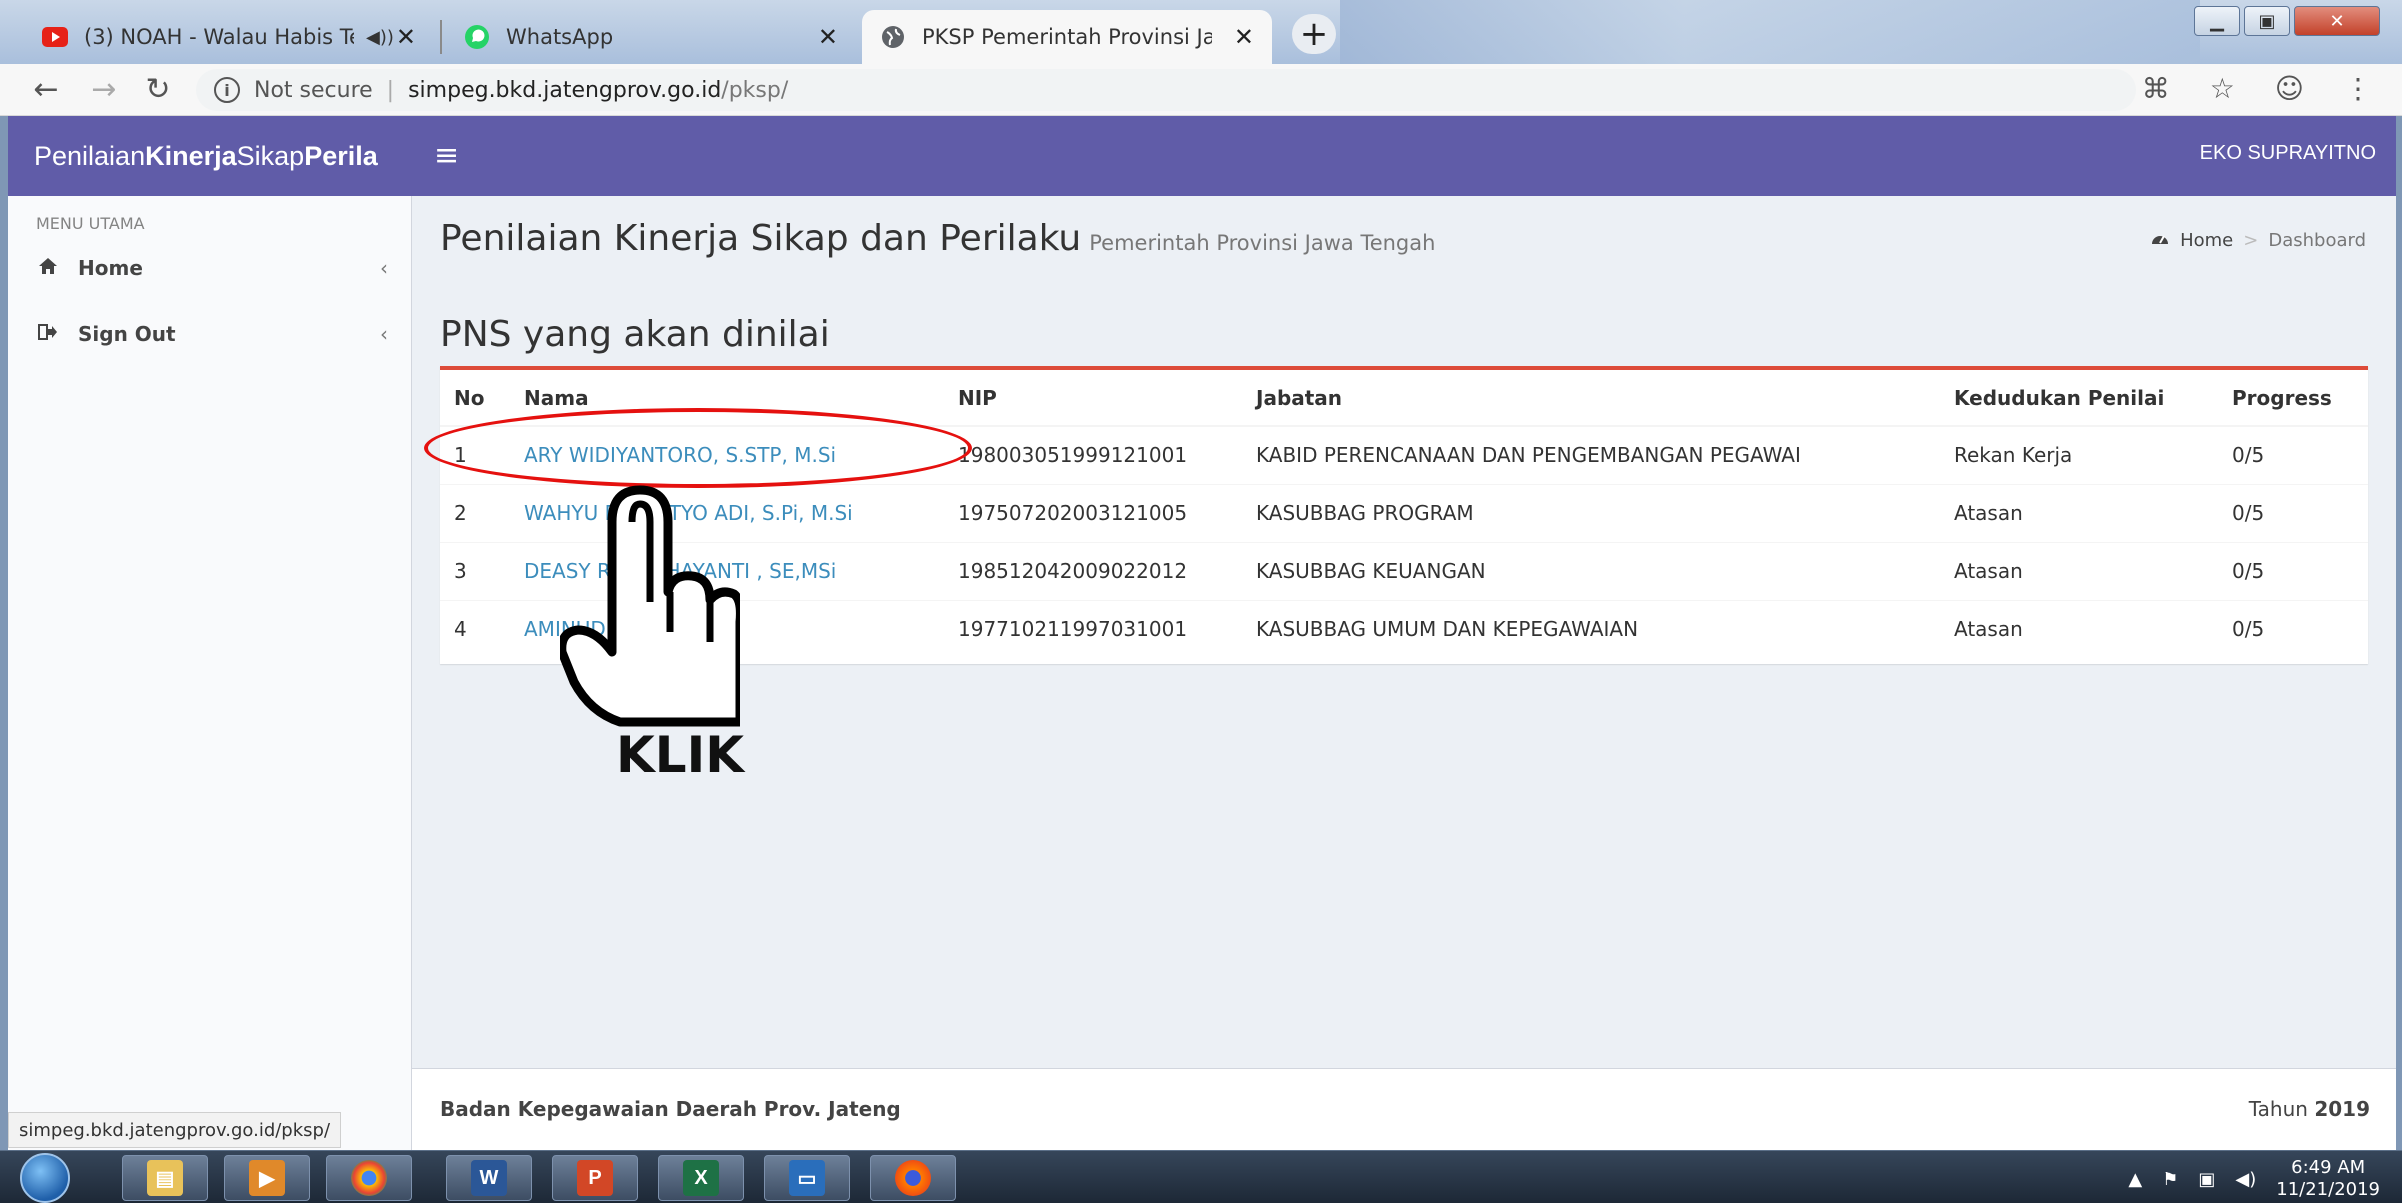 The height and width of the screenshot is (1203, 2402). I want to click on tab-whatsapp: WhatsApp ✕, so click(651, 37).